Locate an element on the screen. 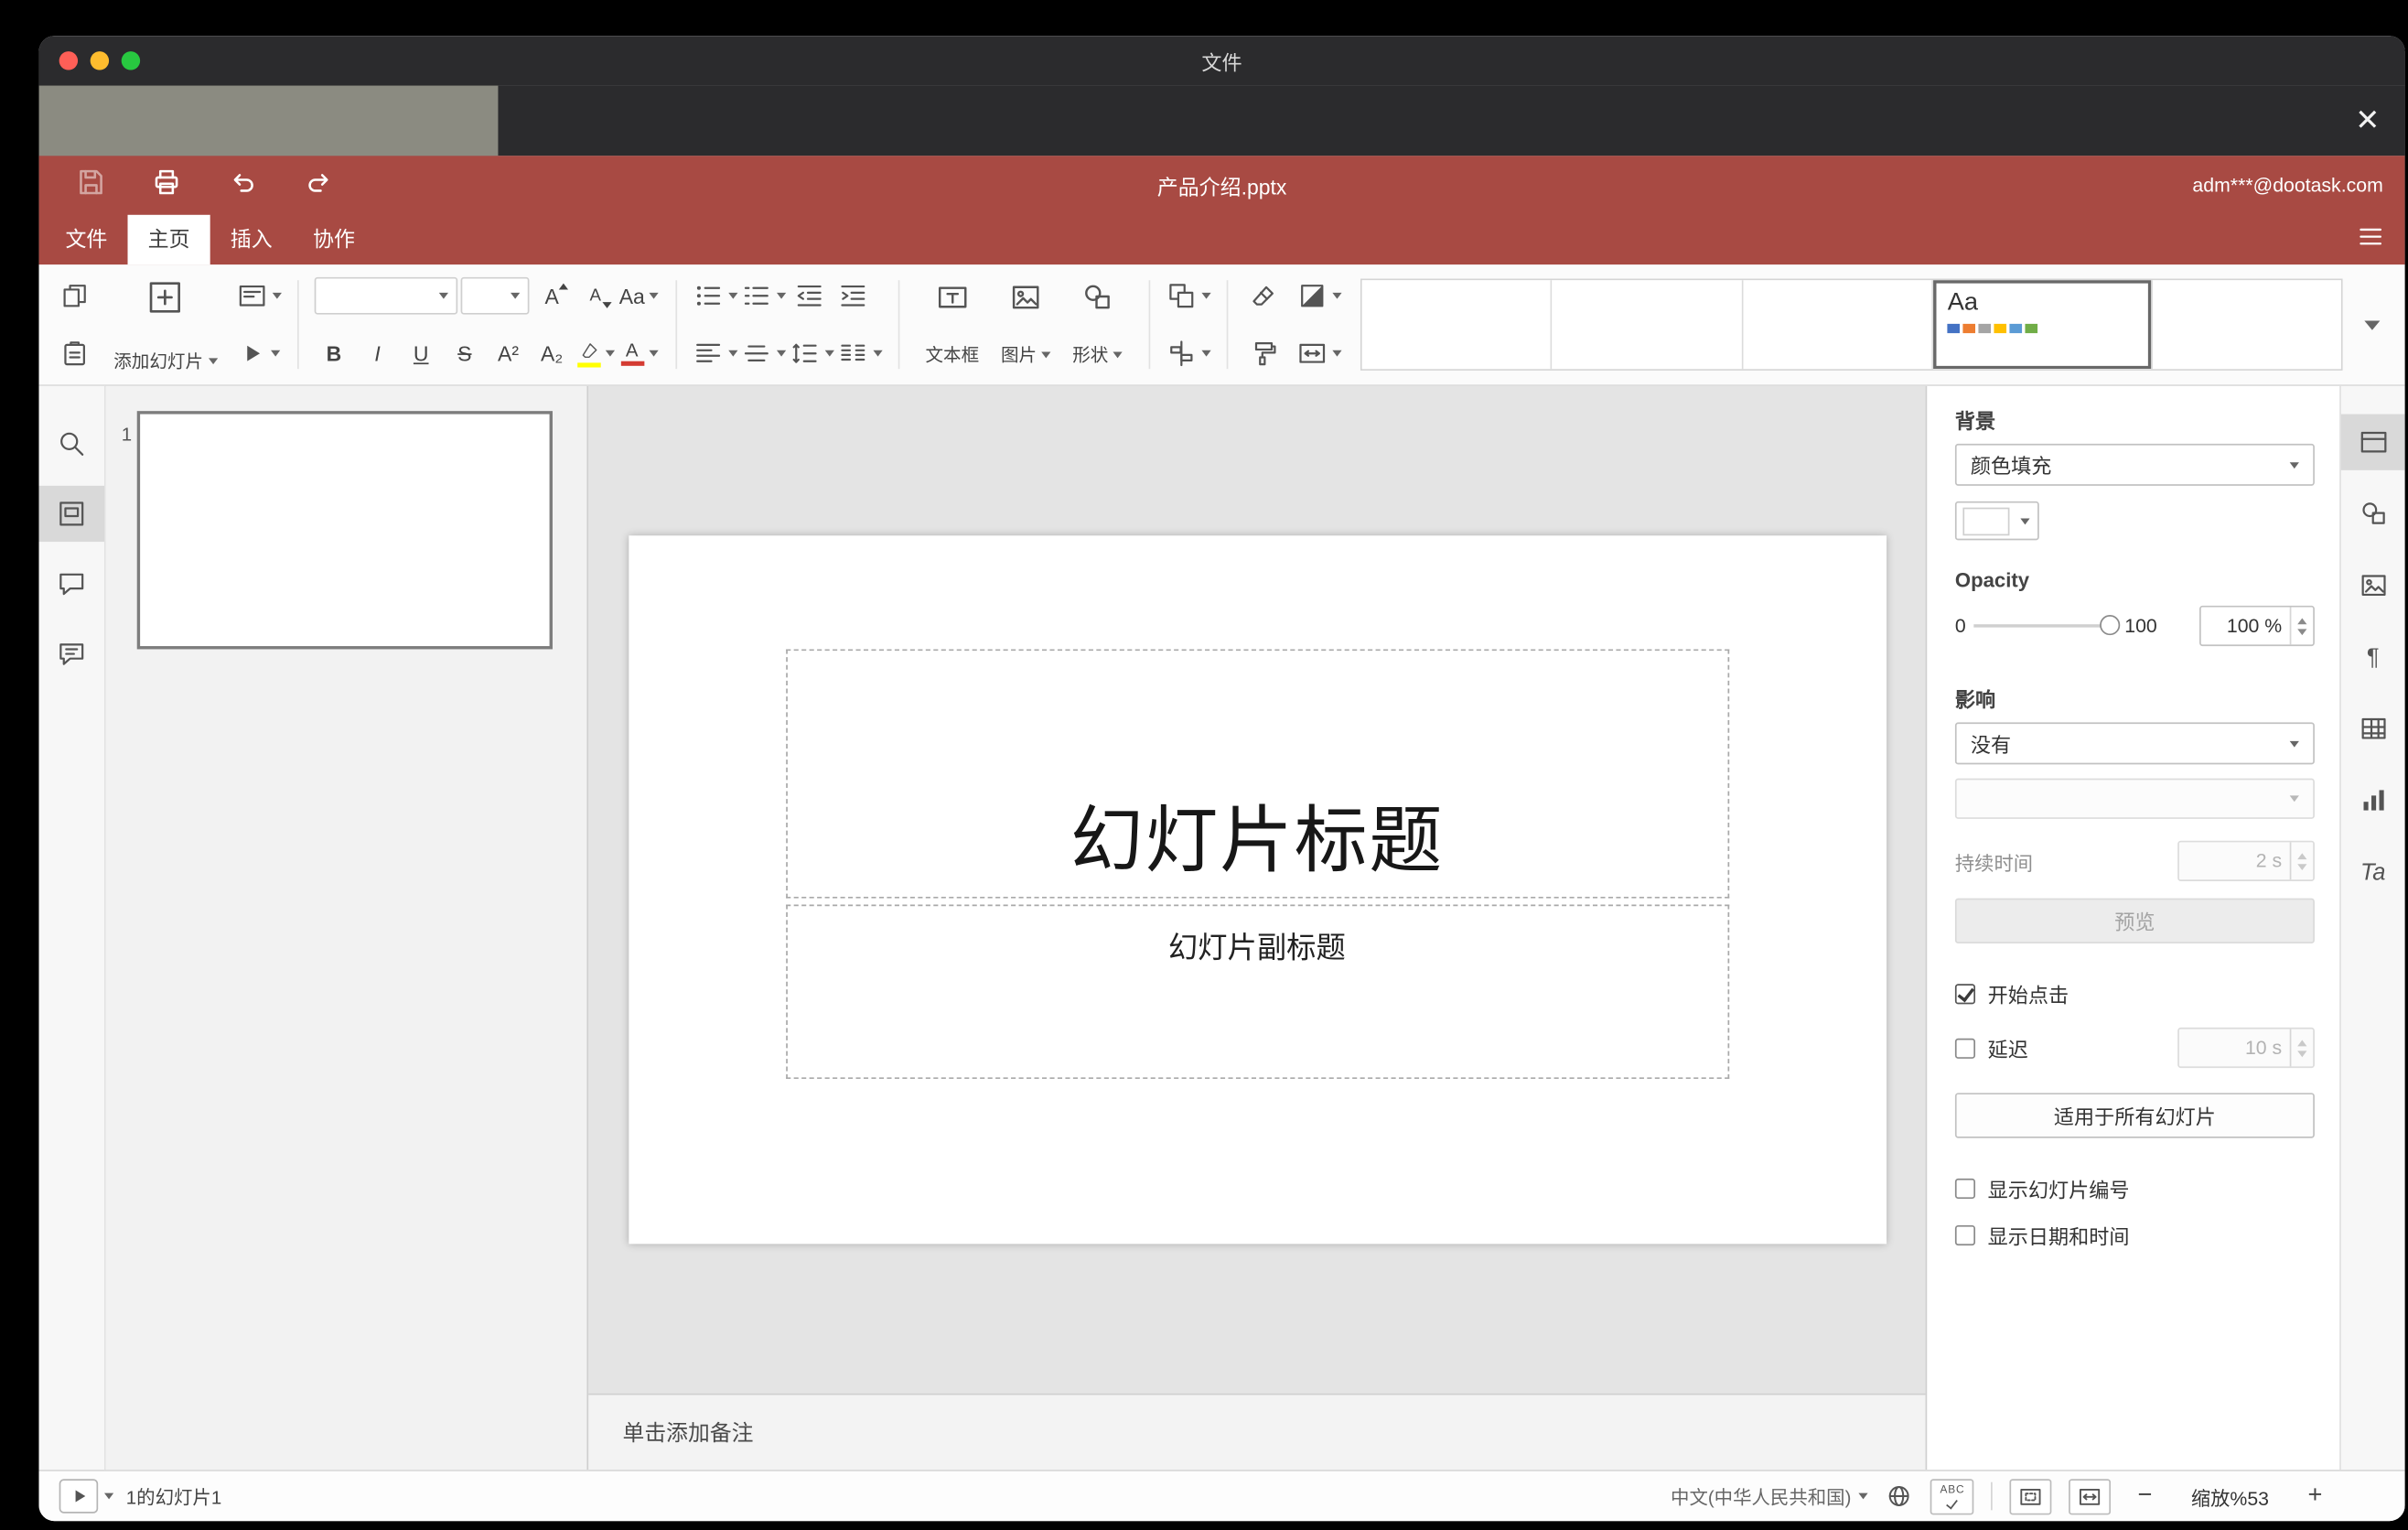  theme-slot-selected: Aa is located at coordinates (2043, 325).